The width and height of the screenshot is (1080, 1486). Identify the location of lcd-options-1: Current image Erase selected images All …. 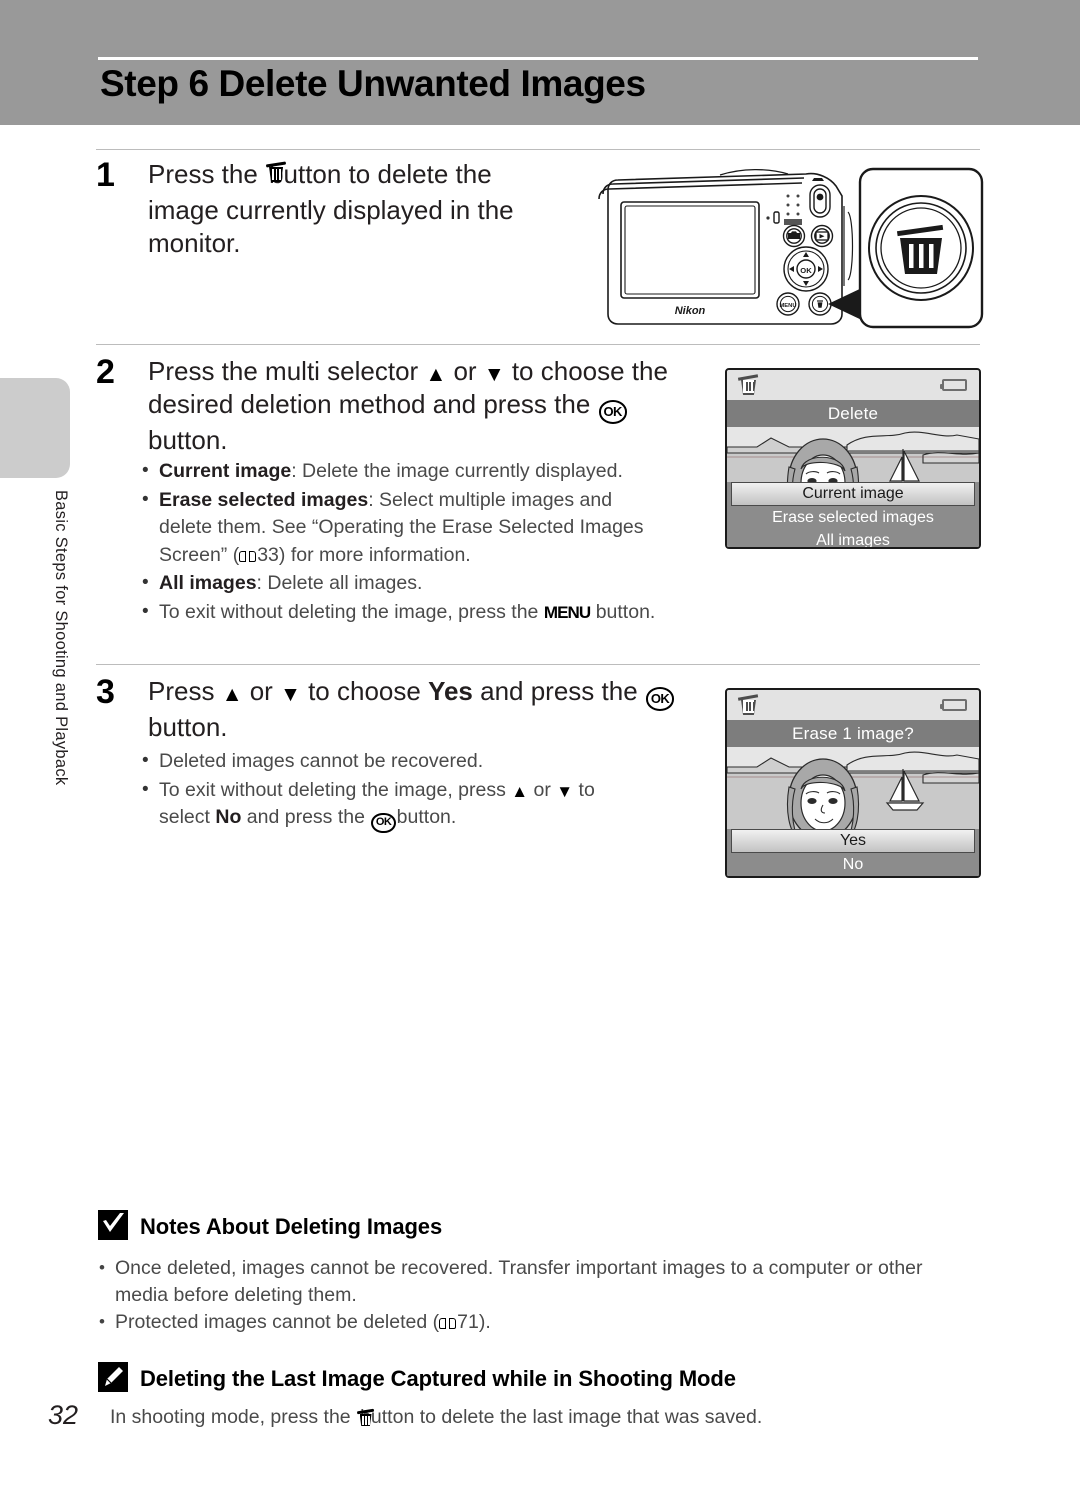
(853, 514).